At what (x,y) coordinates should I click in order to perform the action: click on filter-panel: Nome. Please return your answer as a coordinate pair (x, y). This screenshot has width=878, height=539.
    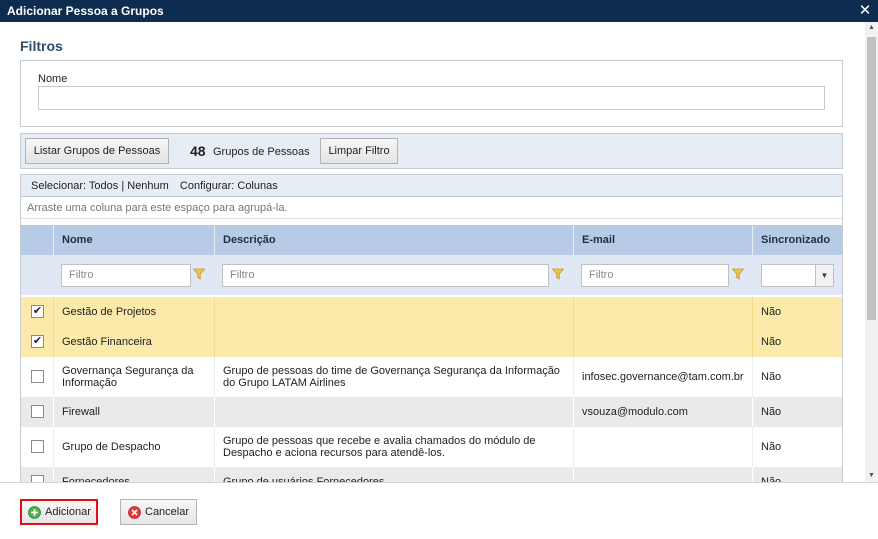
    Looking at the image, I should click on (431, 93).